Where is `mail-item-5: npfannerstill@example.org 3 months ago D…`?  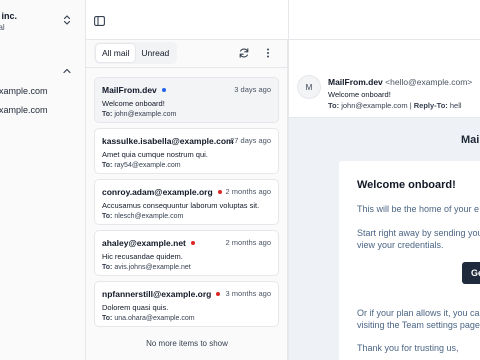 mail-item-5: npfannerstill@example.org 3 months ago D… is located at coordinates (186, 304).